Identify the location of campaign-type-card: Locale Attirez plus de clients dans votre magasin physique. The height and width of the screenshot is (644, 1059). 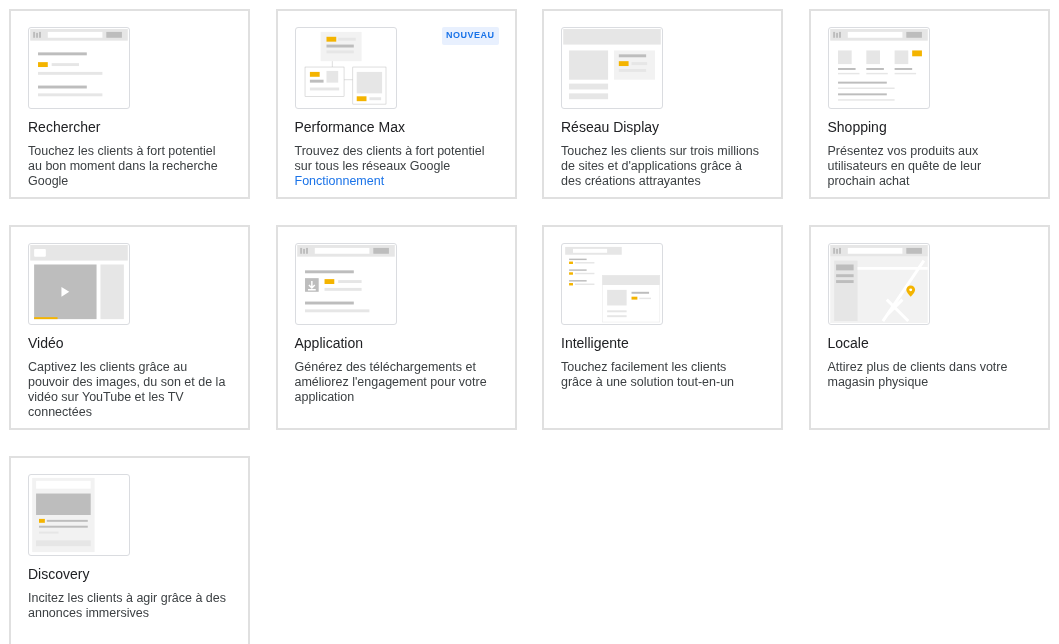
(929, 327).